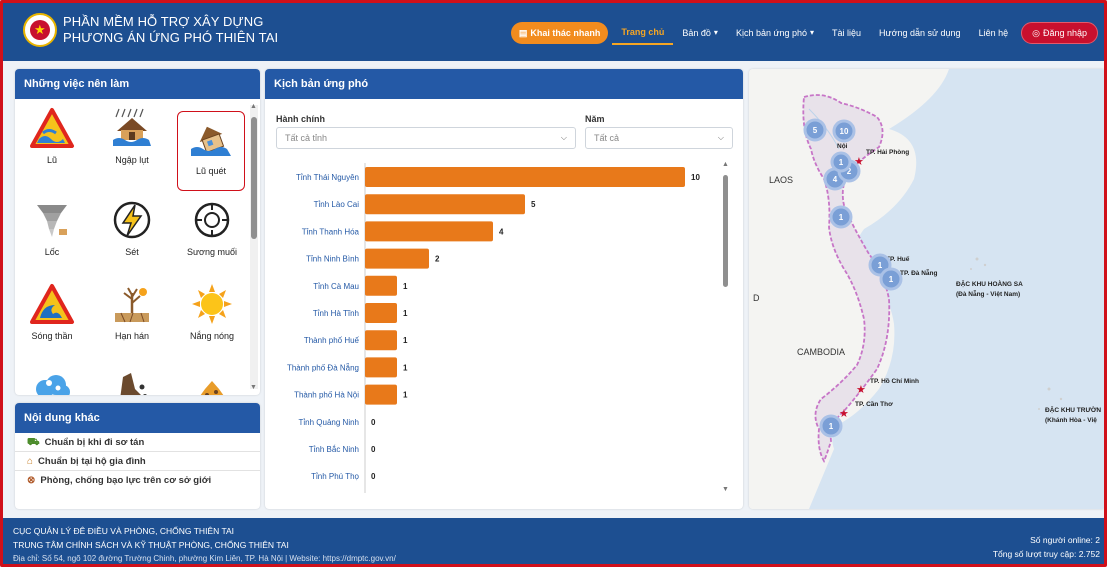  Describe the element at coordinates (775, 33) in the screenshot. I see `nav-scenarios: Kịch bản ứng phó ▾` at that location.